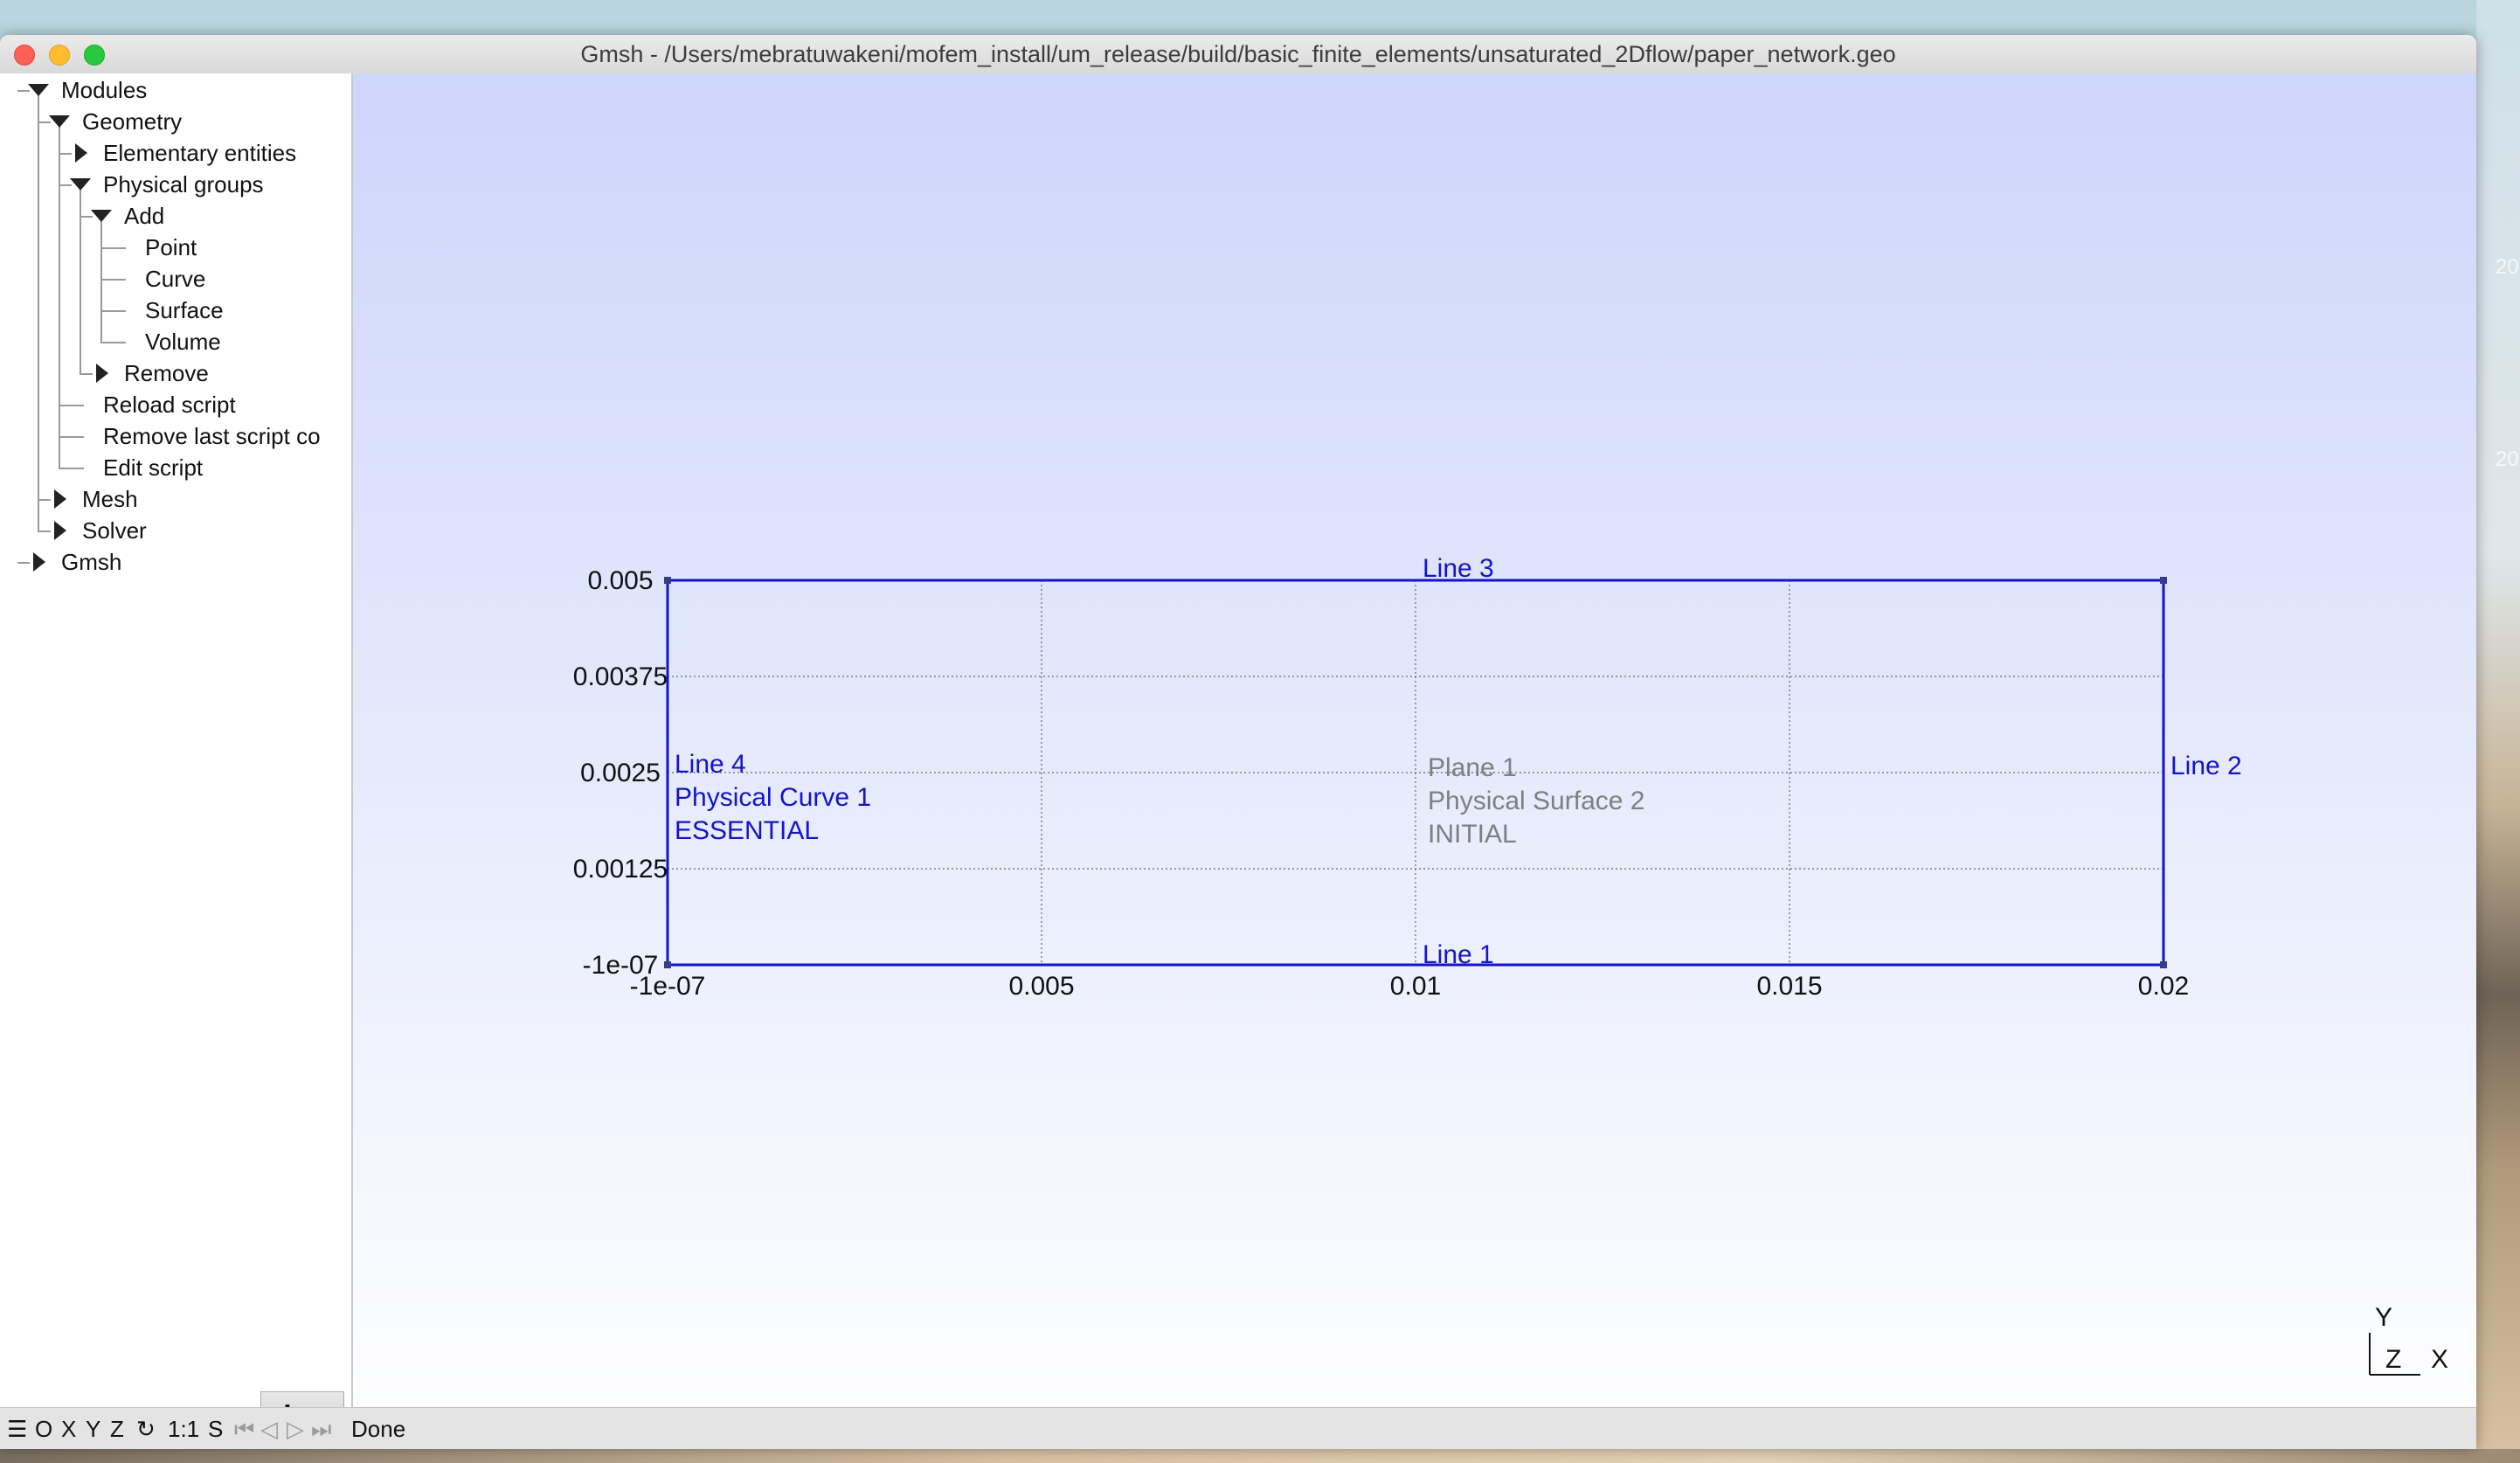 Image resolution: width=2520 pixels, height=1463 pixels. I want to click on tree-item-solver: Solver, so click(98, 530).